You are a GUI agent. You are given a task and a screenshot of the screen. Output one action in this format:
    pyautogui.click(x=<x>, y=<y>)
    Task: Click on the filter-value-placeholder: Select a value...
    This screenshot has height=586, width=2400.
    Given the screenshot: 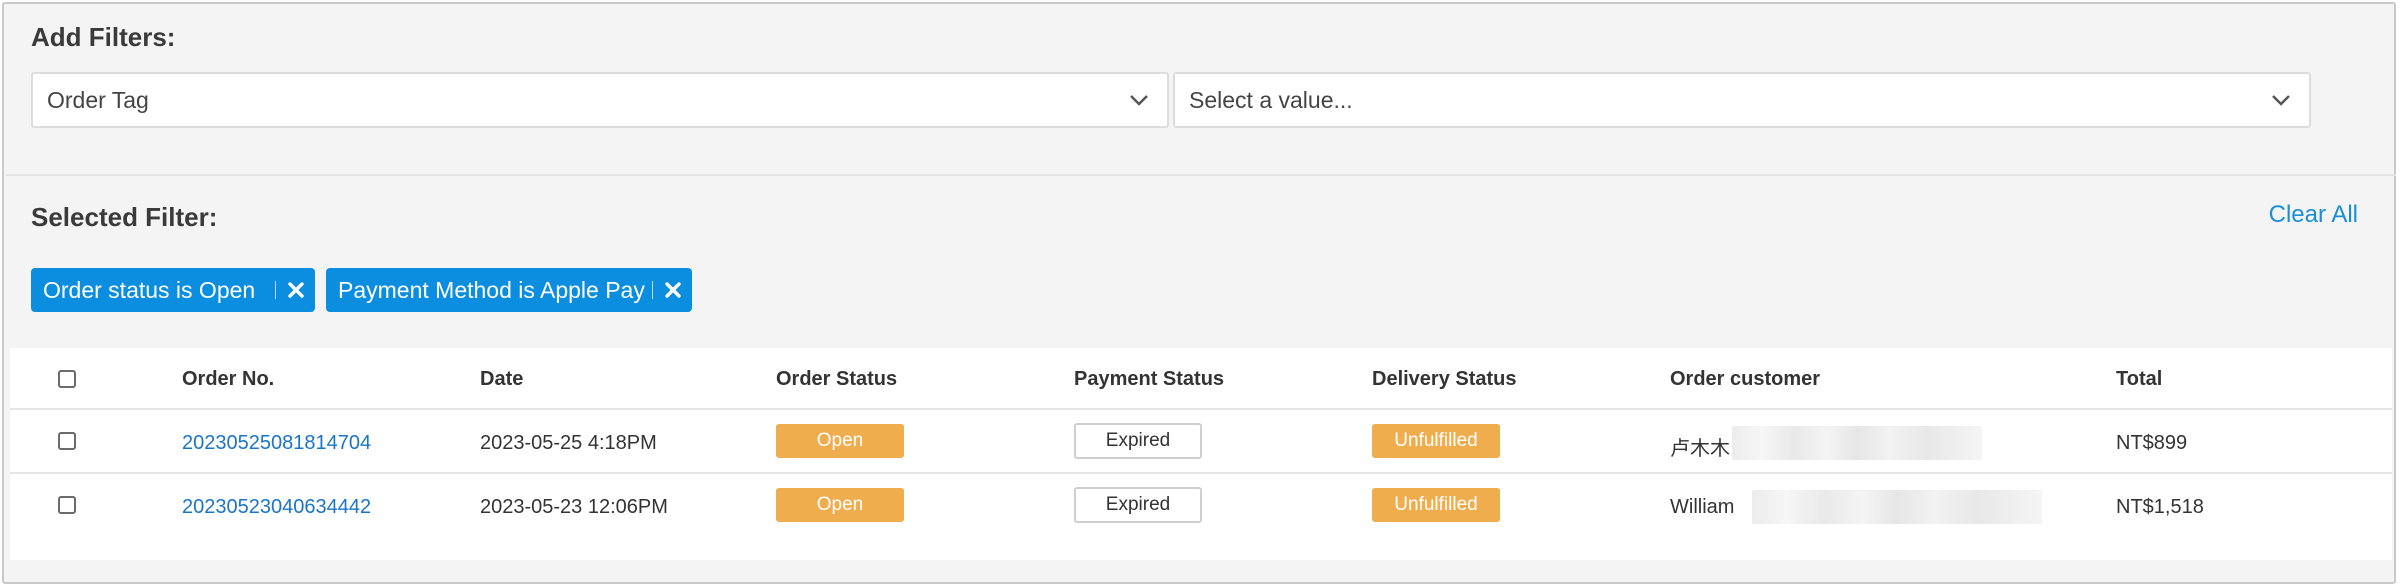 What is the action you would take?
    pyautogui.click(x=1271, y=100)
    